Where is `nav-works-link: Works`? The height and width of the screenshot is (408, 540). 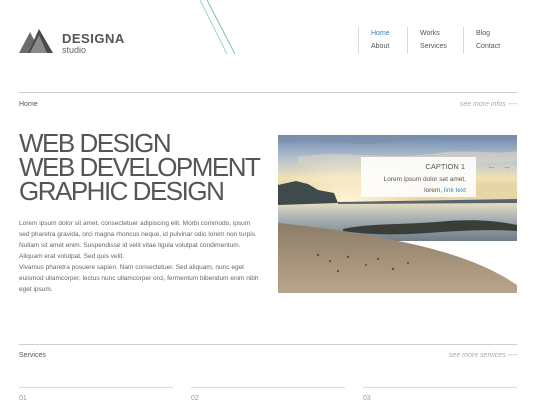 nav-works-link: Works is located at coordinates (433, 33).